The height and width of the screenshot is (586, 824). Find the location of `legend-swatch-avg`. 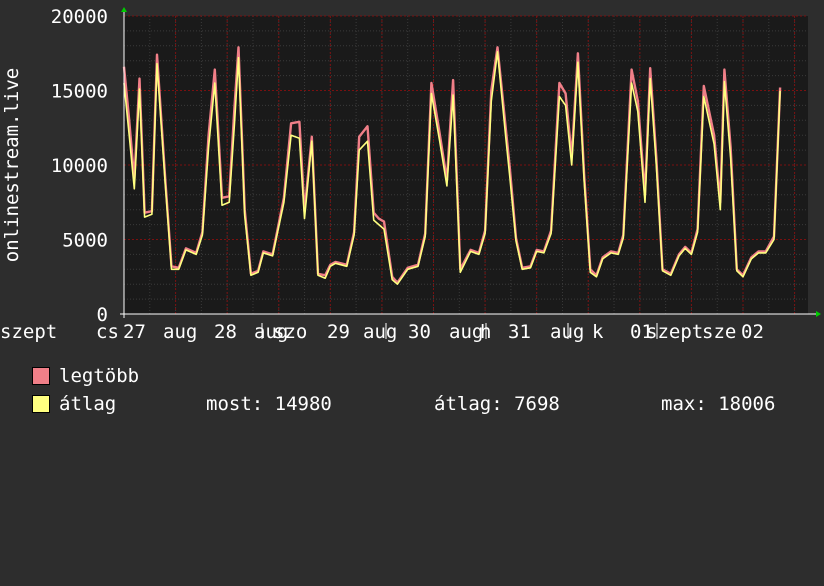

legend-swatch-avg is located at coordinates (41, 404).